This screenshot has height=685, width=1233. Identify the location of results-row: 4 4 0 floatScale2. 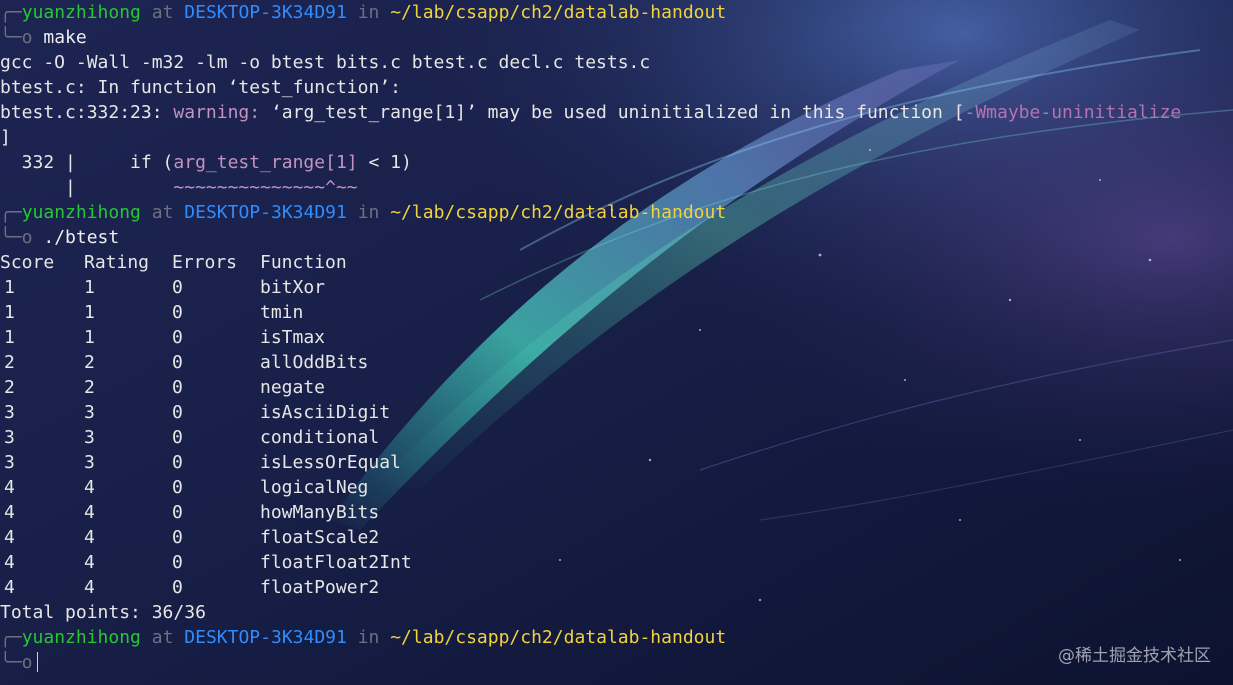
(616, 537).